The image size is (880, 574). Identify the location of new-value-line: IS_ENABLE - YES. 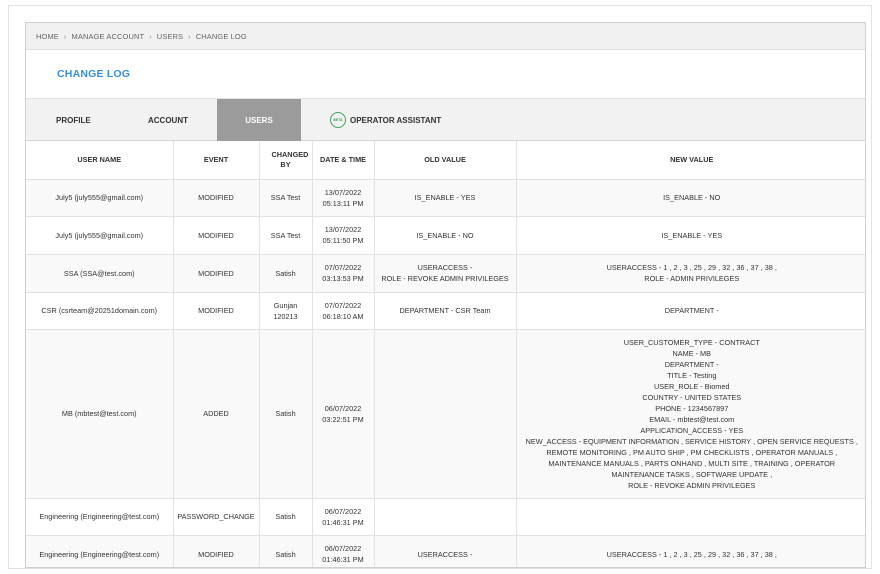
(692, 235).